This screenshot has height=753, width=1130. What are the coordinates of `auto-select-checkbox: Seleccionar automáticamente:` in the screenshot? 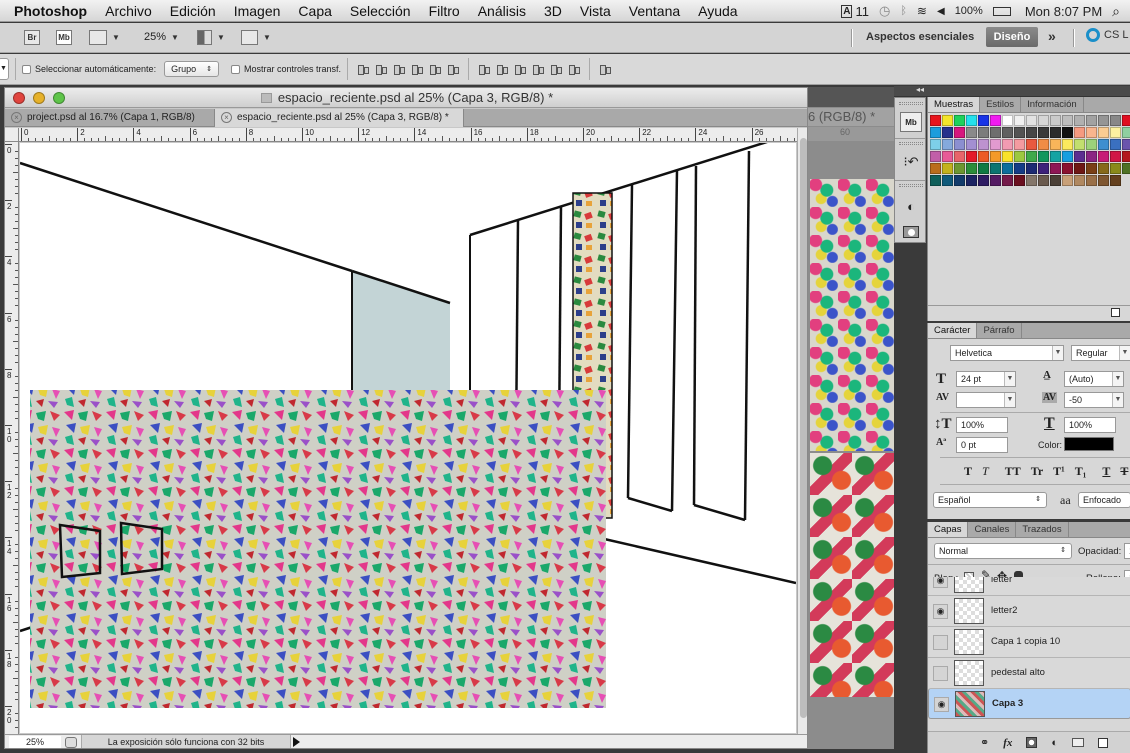 It's located at (89, 69).